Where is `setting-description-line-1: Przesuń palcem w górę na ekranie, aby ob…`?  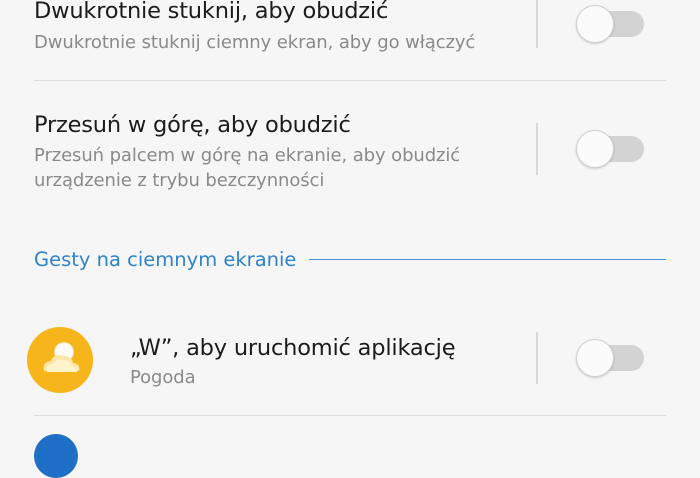
setting-description-line-1: Przesuń palcem w górę na ekranie, aby ob… is located at coordinates (247, 155).